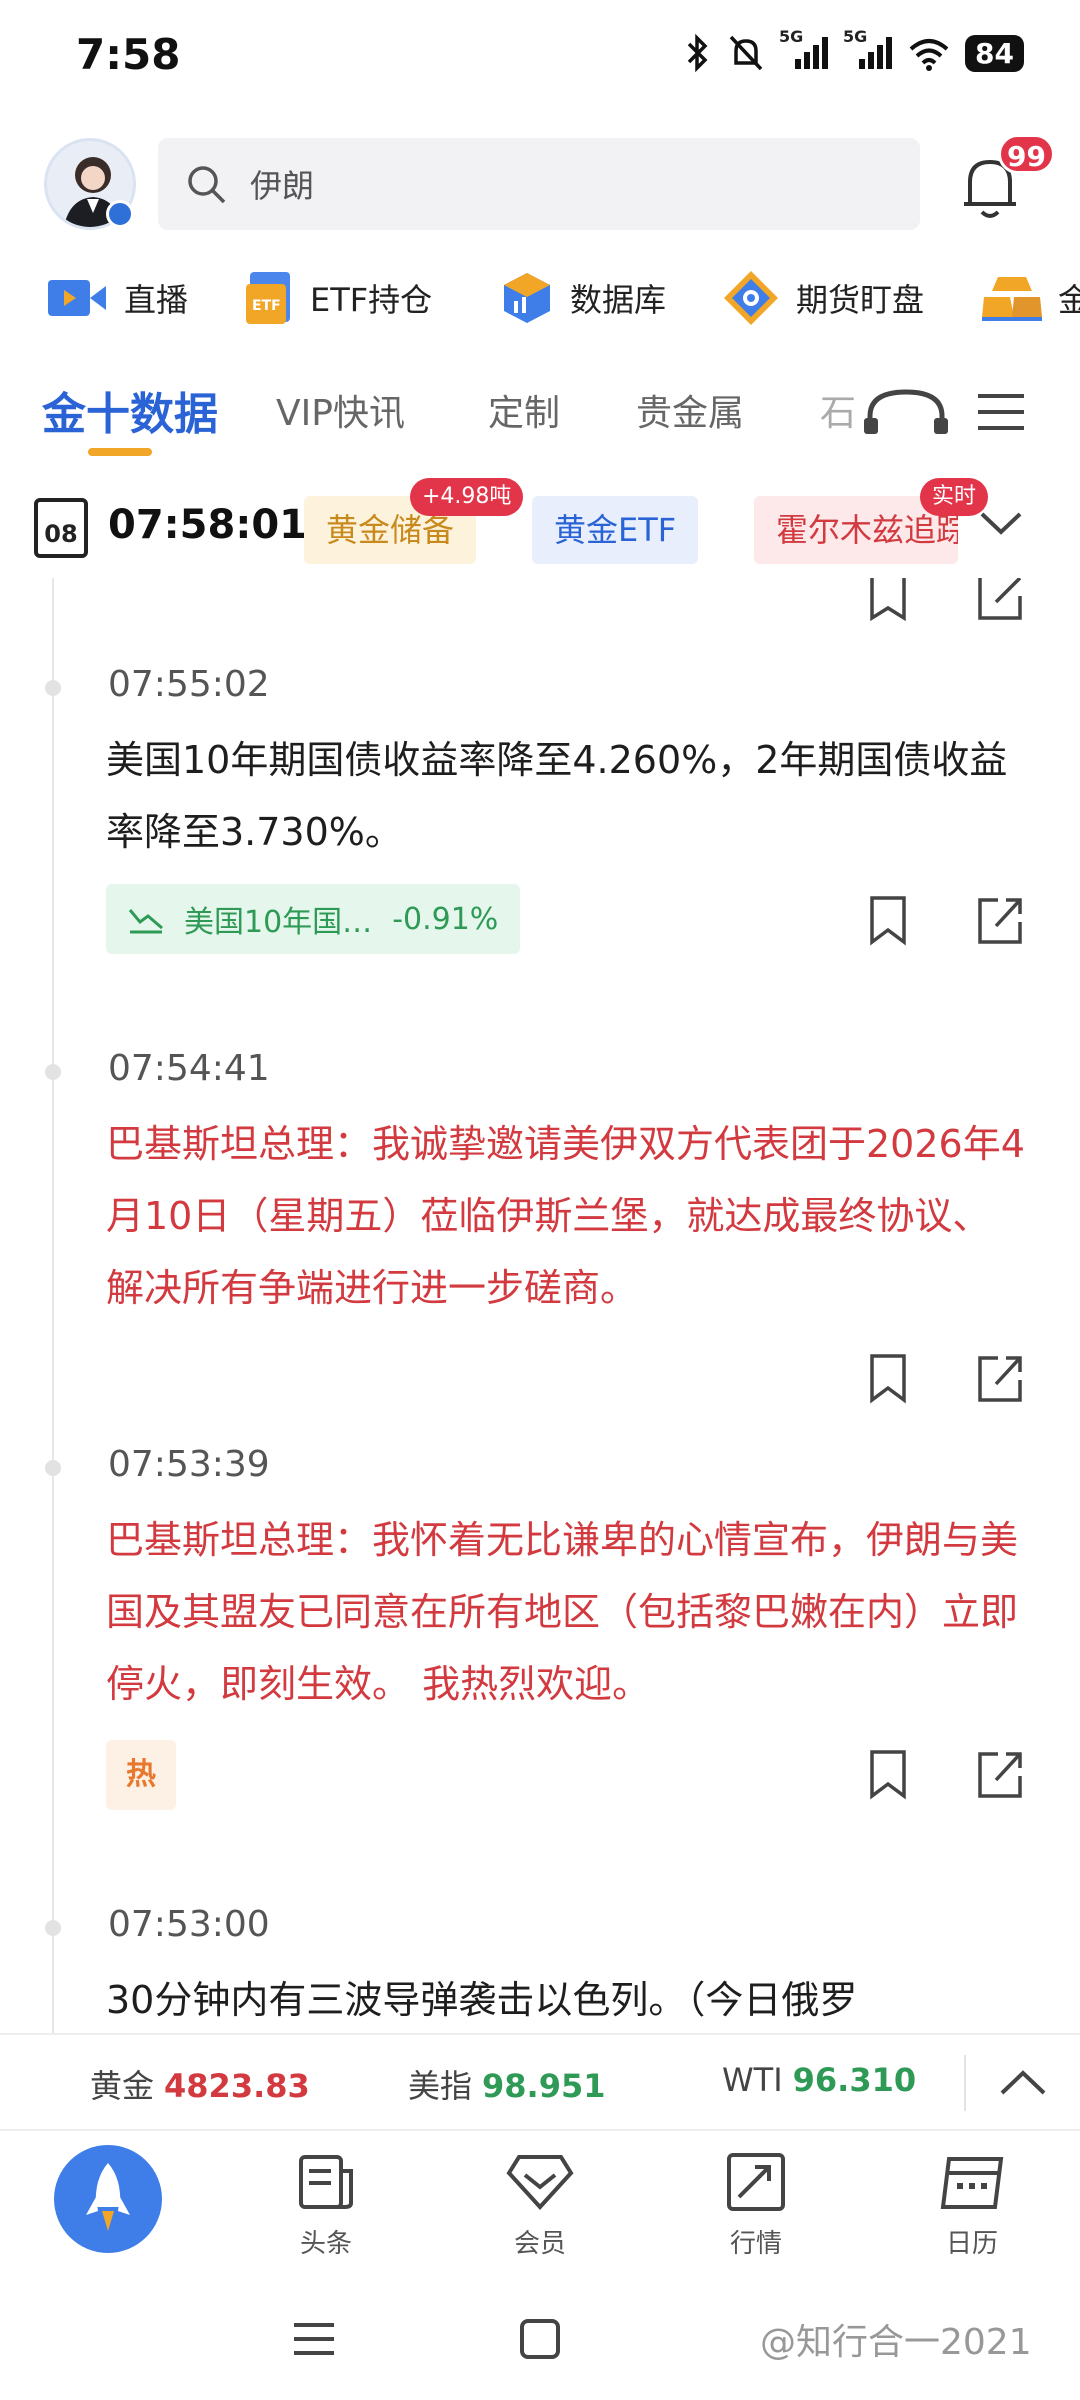 This screenshot has width=1080, height=2400. I want to click on app-header: 伊朗 99, so click(540, 185).